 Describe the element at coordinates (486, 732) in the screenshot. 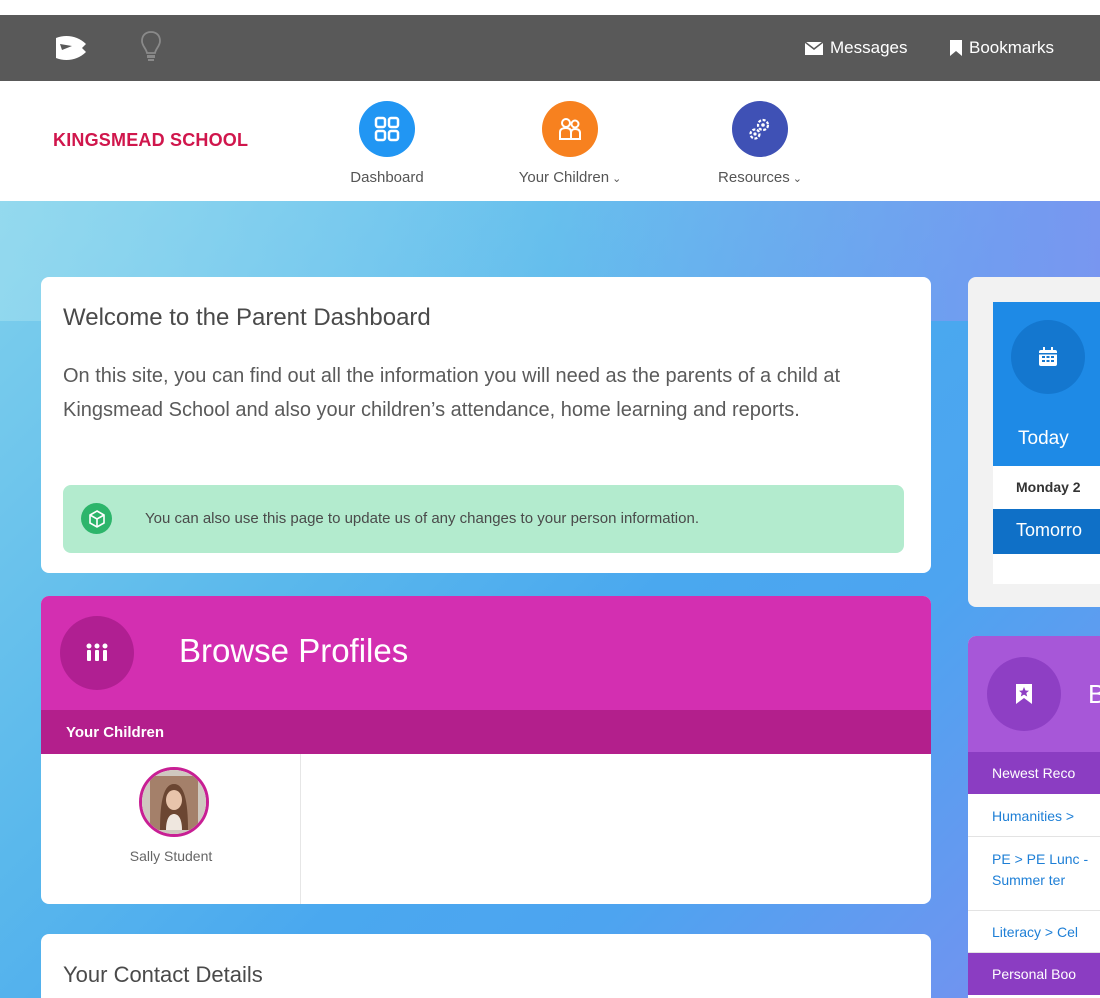

I see `your-children-bar: Your Children` at that location.